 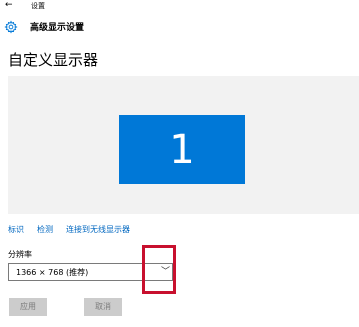 I want to click on connect-wireless-link: 连接到无线显示器, so click(x=98, y=230).